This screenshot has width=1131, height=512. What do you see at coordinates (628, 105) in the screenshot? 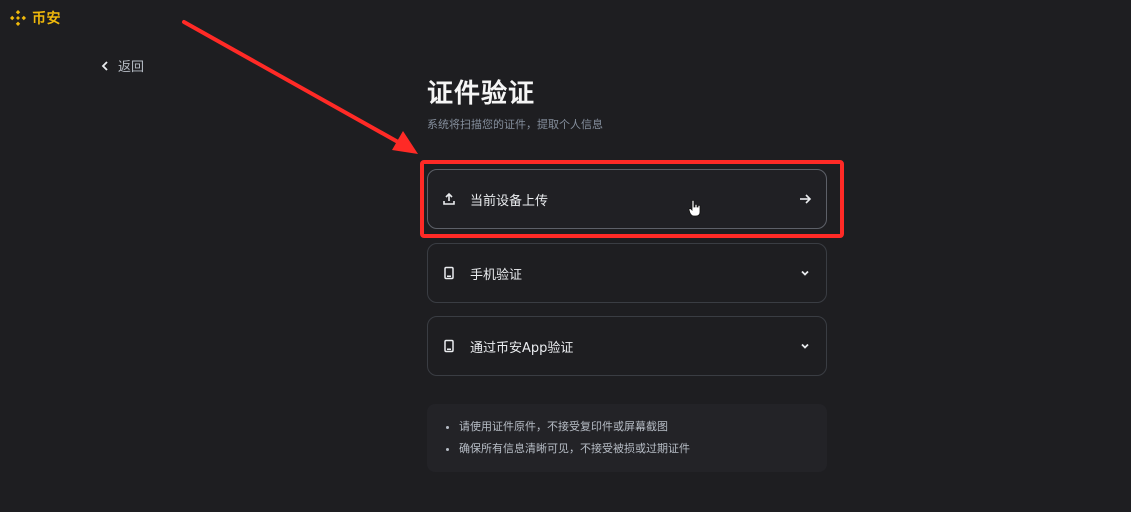
I see `main-header: 证件验证 系统将扫描您的证件，提取个人信息` at bounding box center [628, 105].